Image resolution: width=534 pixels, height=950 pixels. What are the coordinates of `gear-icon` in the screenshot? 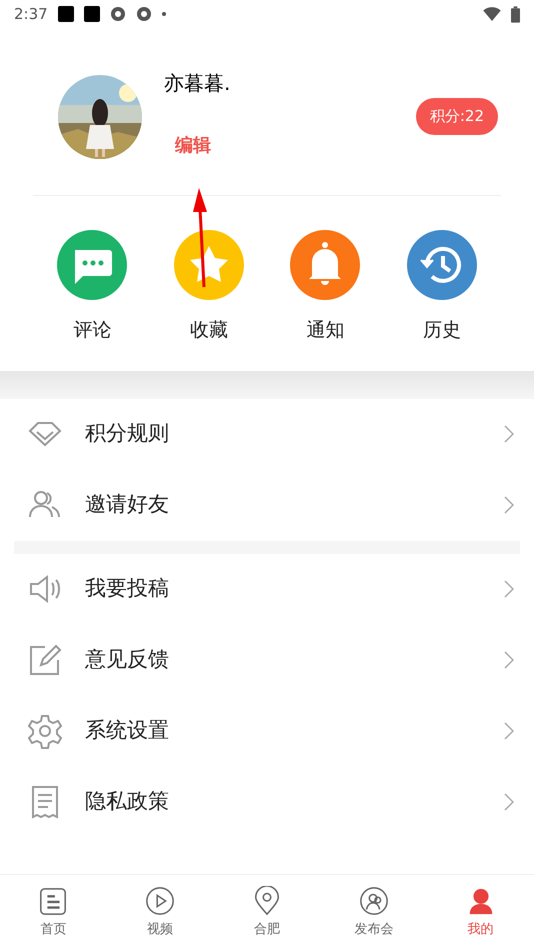 It's located at (45, 731).